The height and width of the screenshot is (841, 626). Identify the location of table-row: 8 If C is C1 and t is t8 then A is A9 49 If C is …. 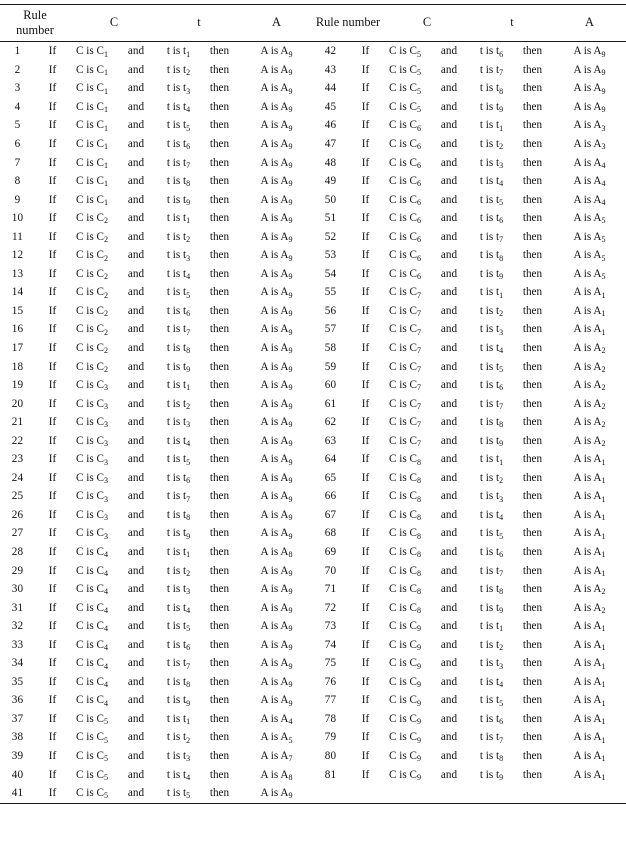
(313, 181).